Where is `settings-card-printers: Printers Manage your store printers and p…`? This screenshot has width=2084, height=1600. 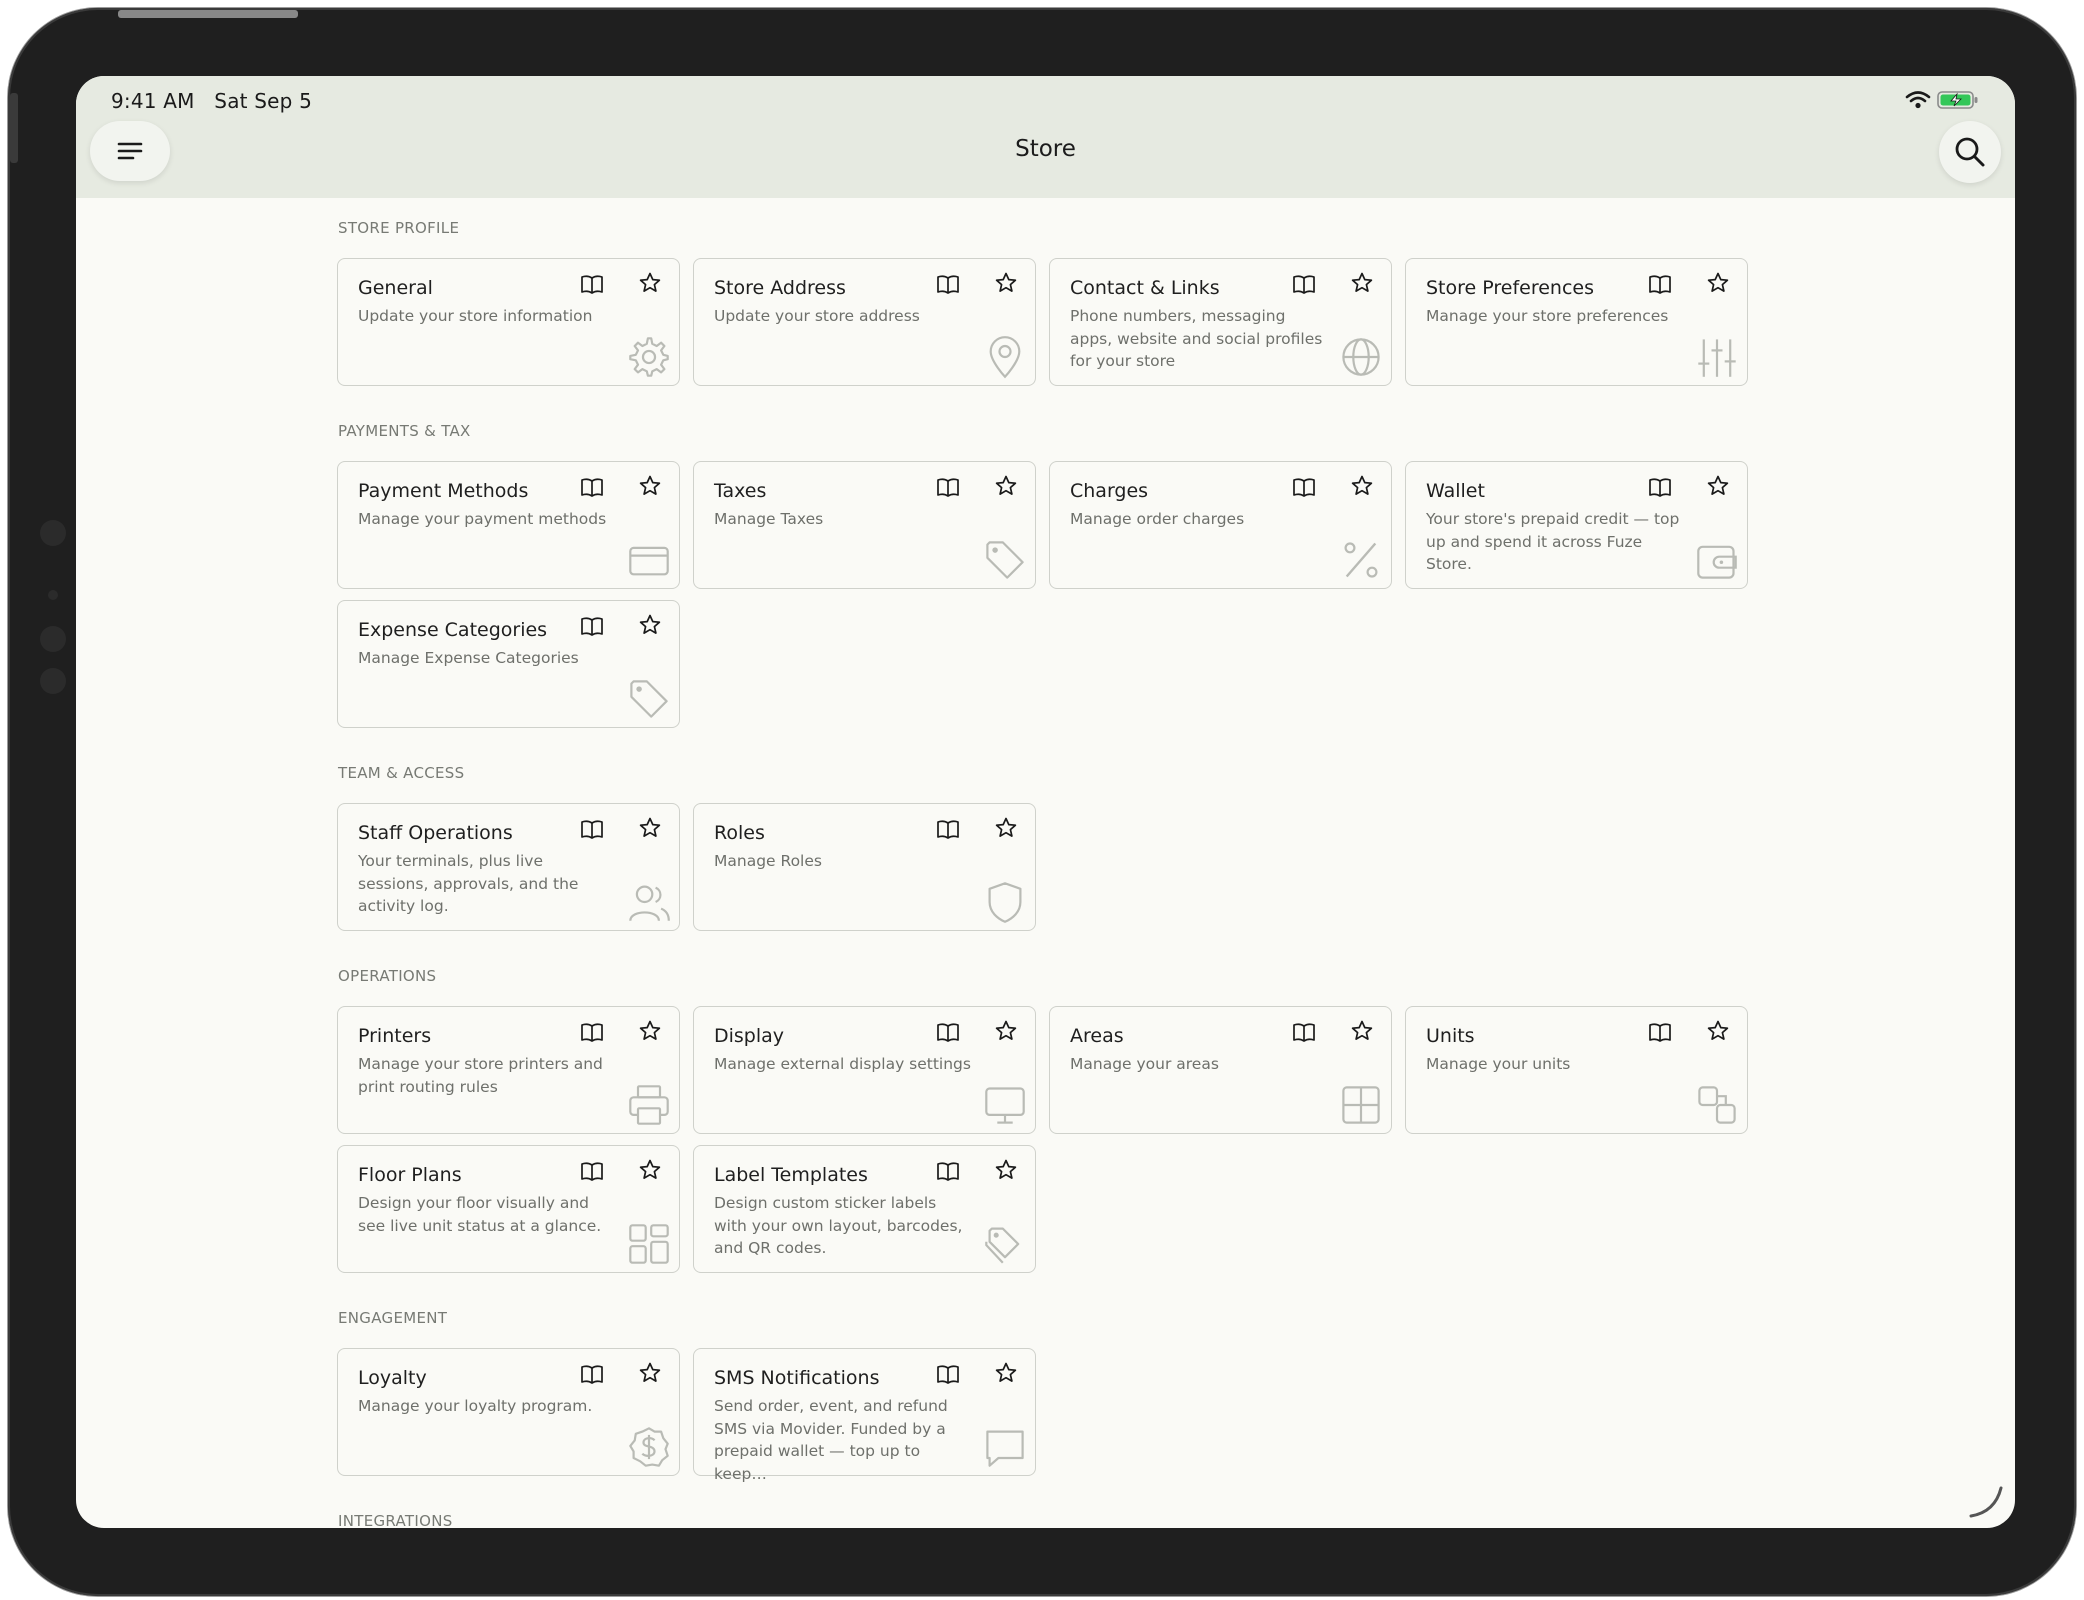
settings-card-printers: Printers Manage your store printers and p… is located at coordinates (508, 1070).